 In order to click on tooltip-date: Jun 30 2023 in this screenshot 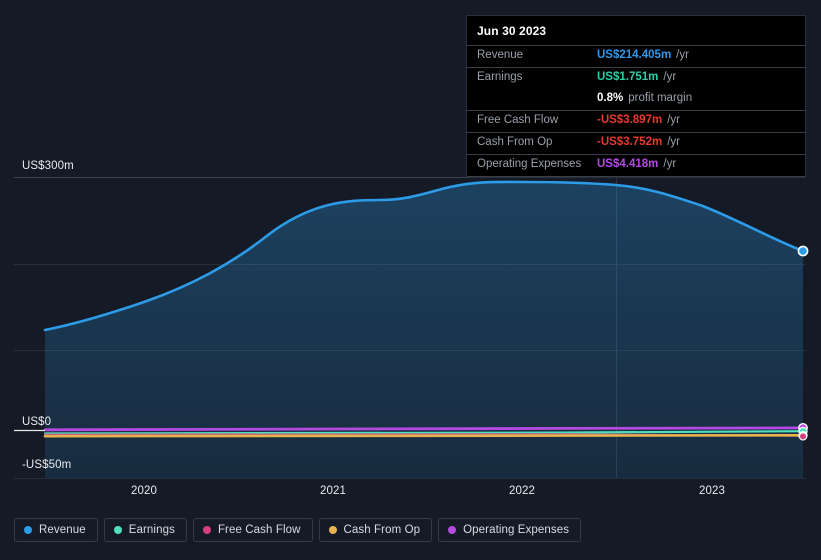, I will do `click(512, 31)`.